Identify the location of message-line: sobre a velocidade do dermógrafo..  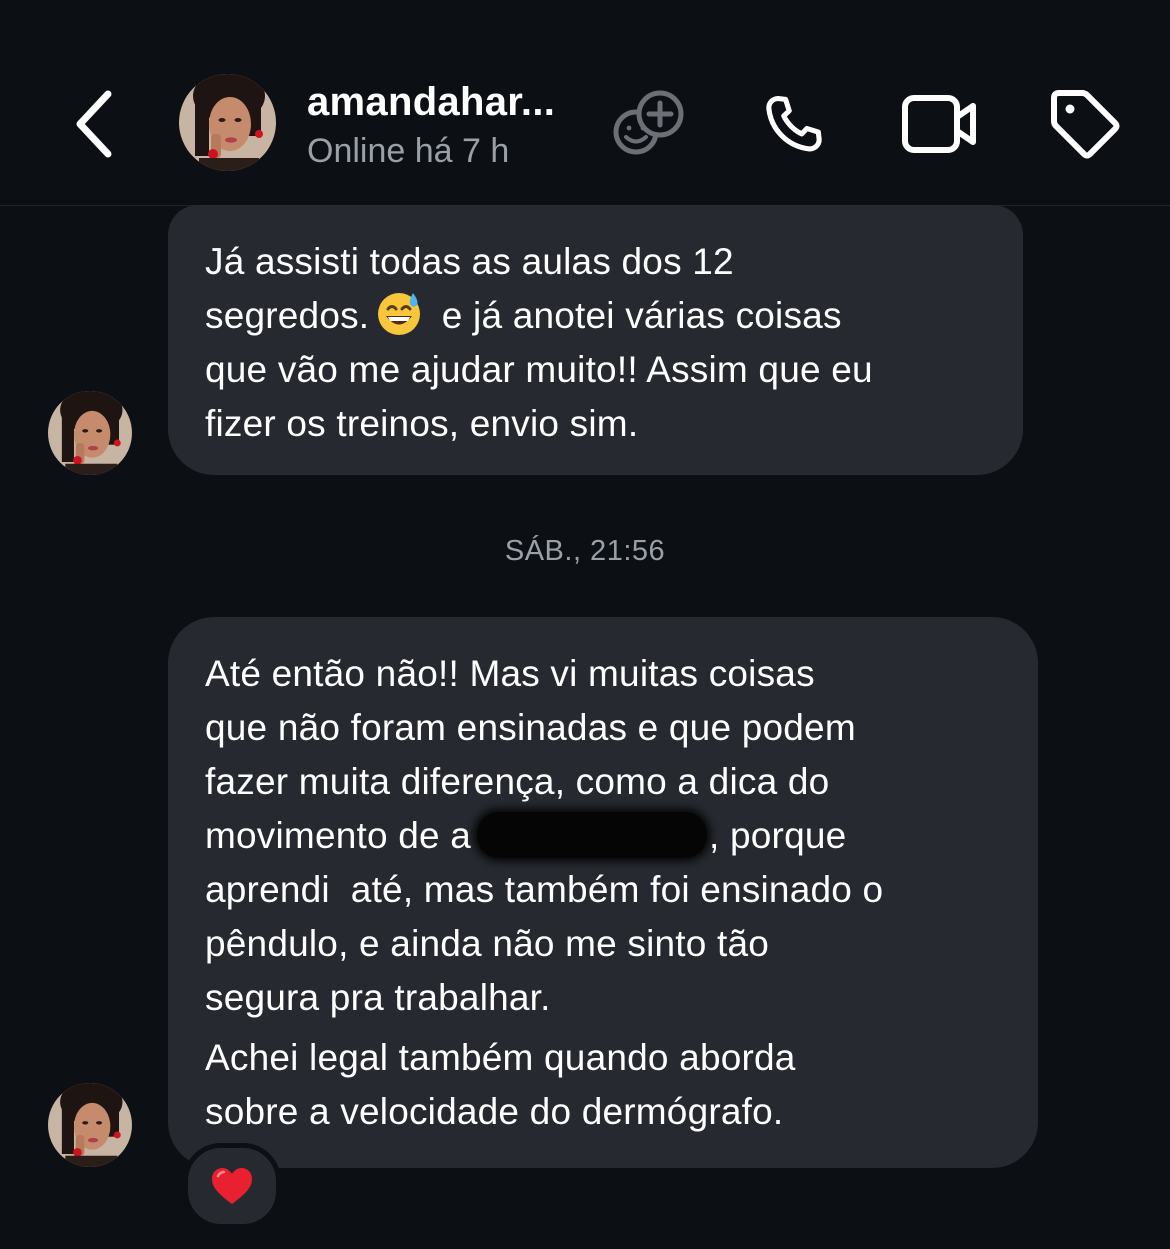
(494, 1111).